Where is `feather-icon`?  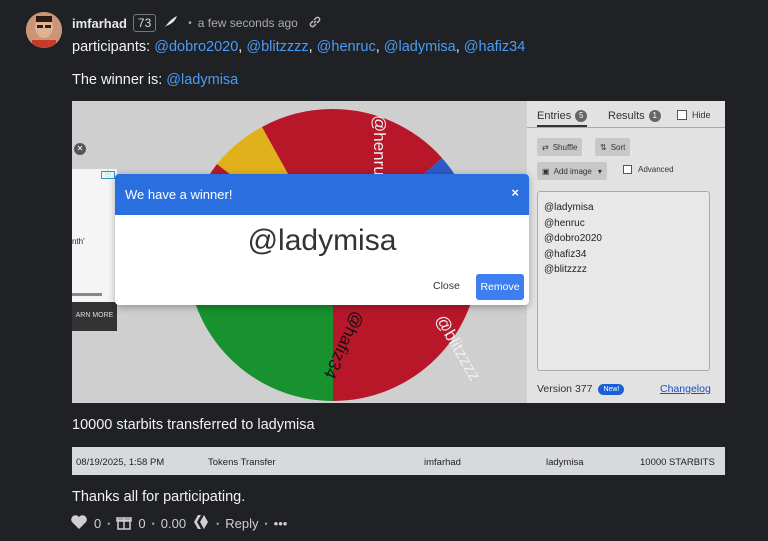 feather-icon is located at coordinates (170, 23).